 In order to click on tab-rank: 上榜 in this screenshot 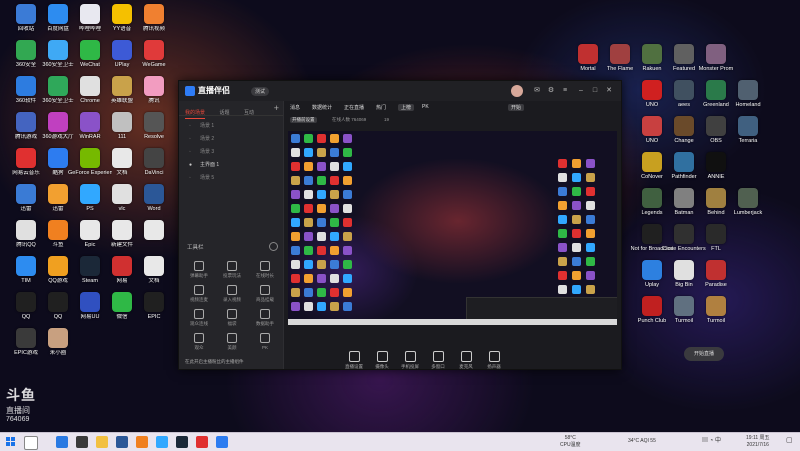, I will do `click(406, 107)`.